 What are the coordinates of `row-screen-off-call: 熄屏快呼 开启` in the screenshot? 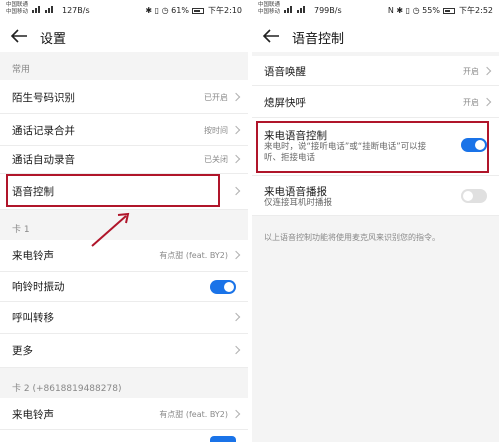 It's located at (375, 102).